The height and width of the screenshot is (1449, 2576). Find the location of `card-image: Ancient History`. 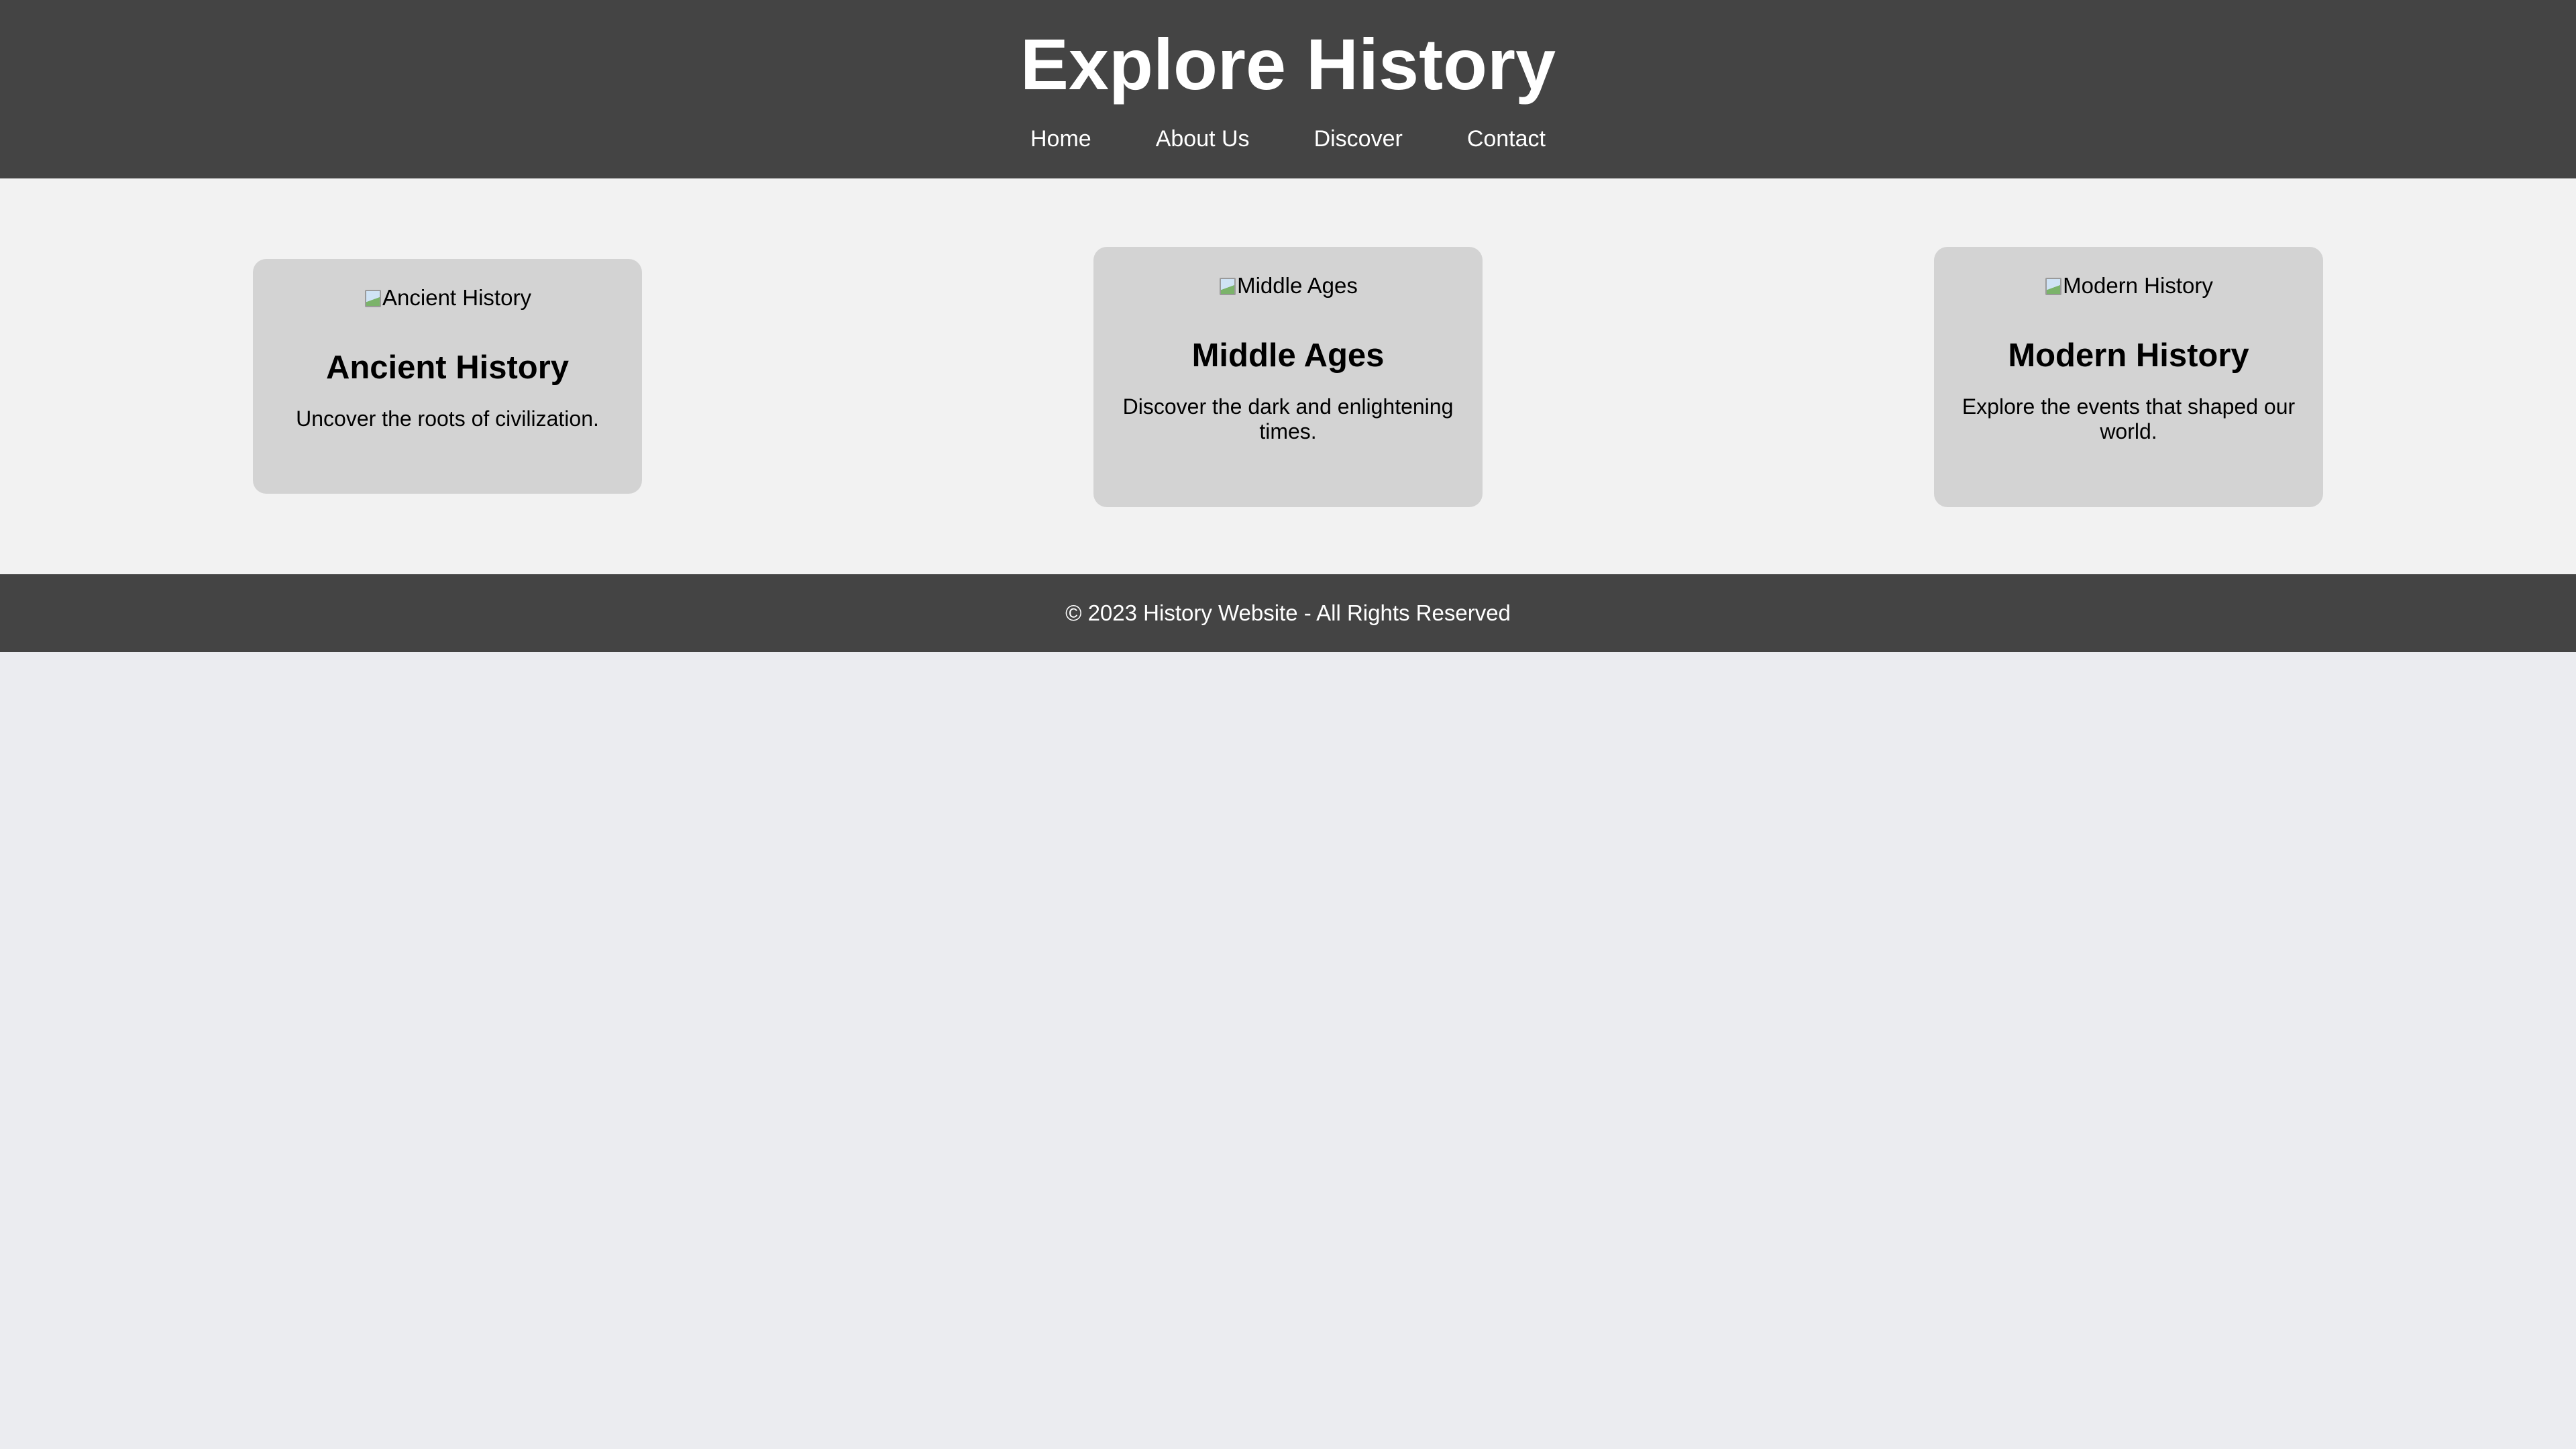

card-image: Ancient History is located at coordinates (447, 297).